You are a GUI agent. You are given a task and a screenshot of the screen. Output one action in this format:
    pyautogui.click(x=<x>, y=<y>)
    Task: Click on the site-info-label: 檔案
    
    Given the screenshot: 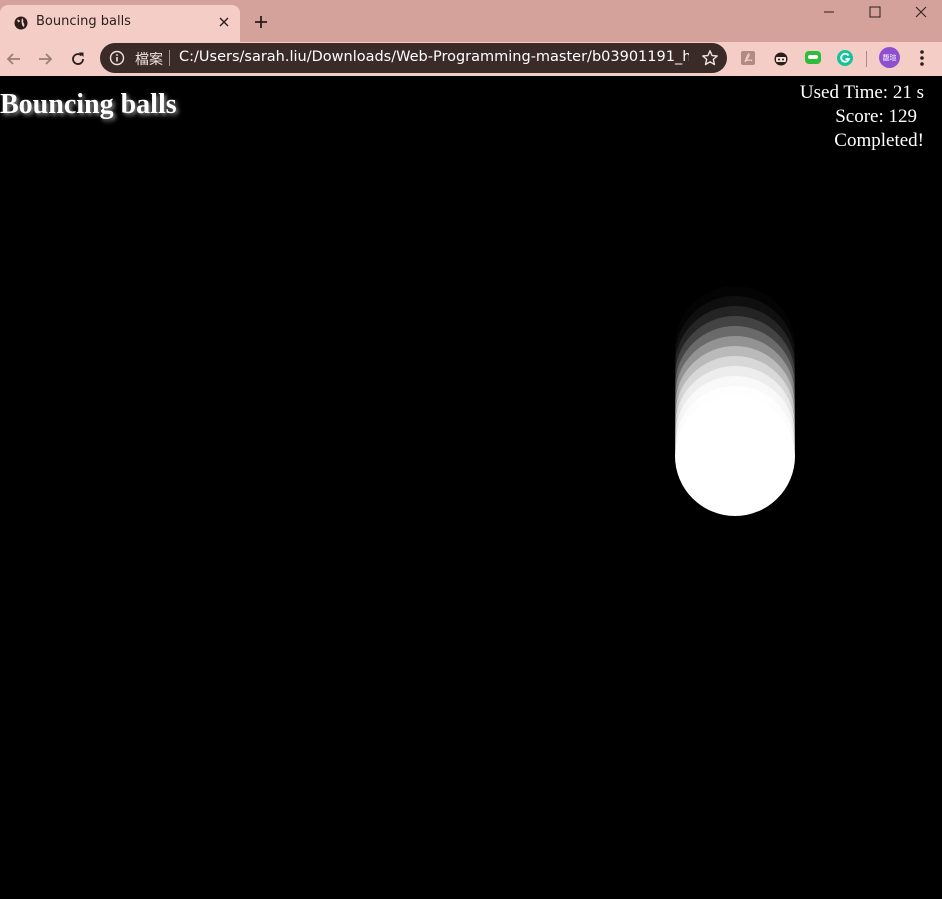 What is the action you would take?
    pyautogui.click(x=149, y=59)
    